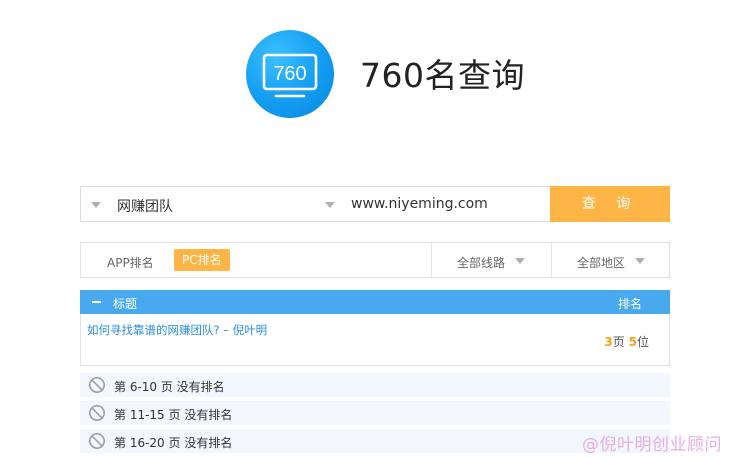 This screenshot has height=457, width=752. Describe the element at coordinates (442, 75) in the screenshot. I see `page-title: 760名查询` at that location.